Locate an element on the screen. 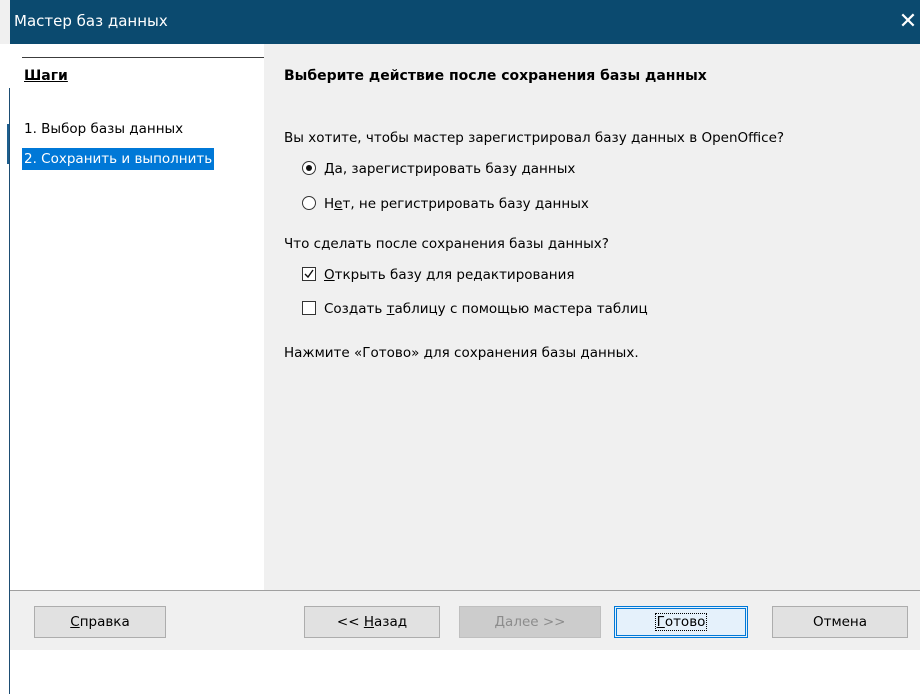 The height and width of the screenshot is (694, 920). steps-divider is located at coordinates (143, 57).